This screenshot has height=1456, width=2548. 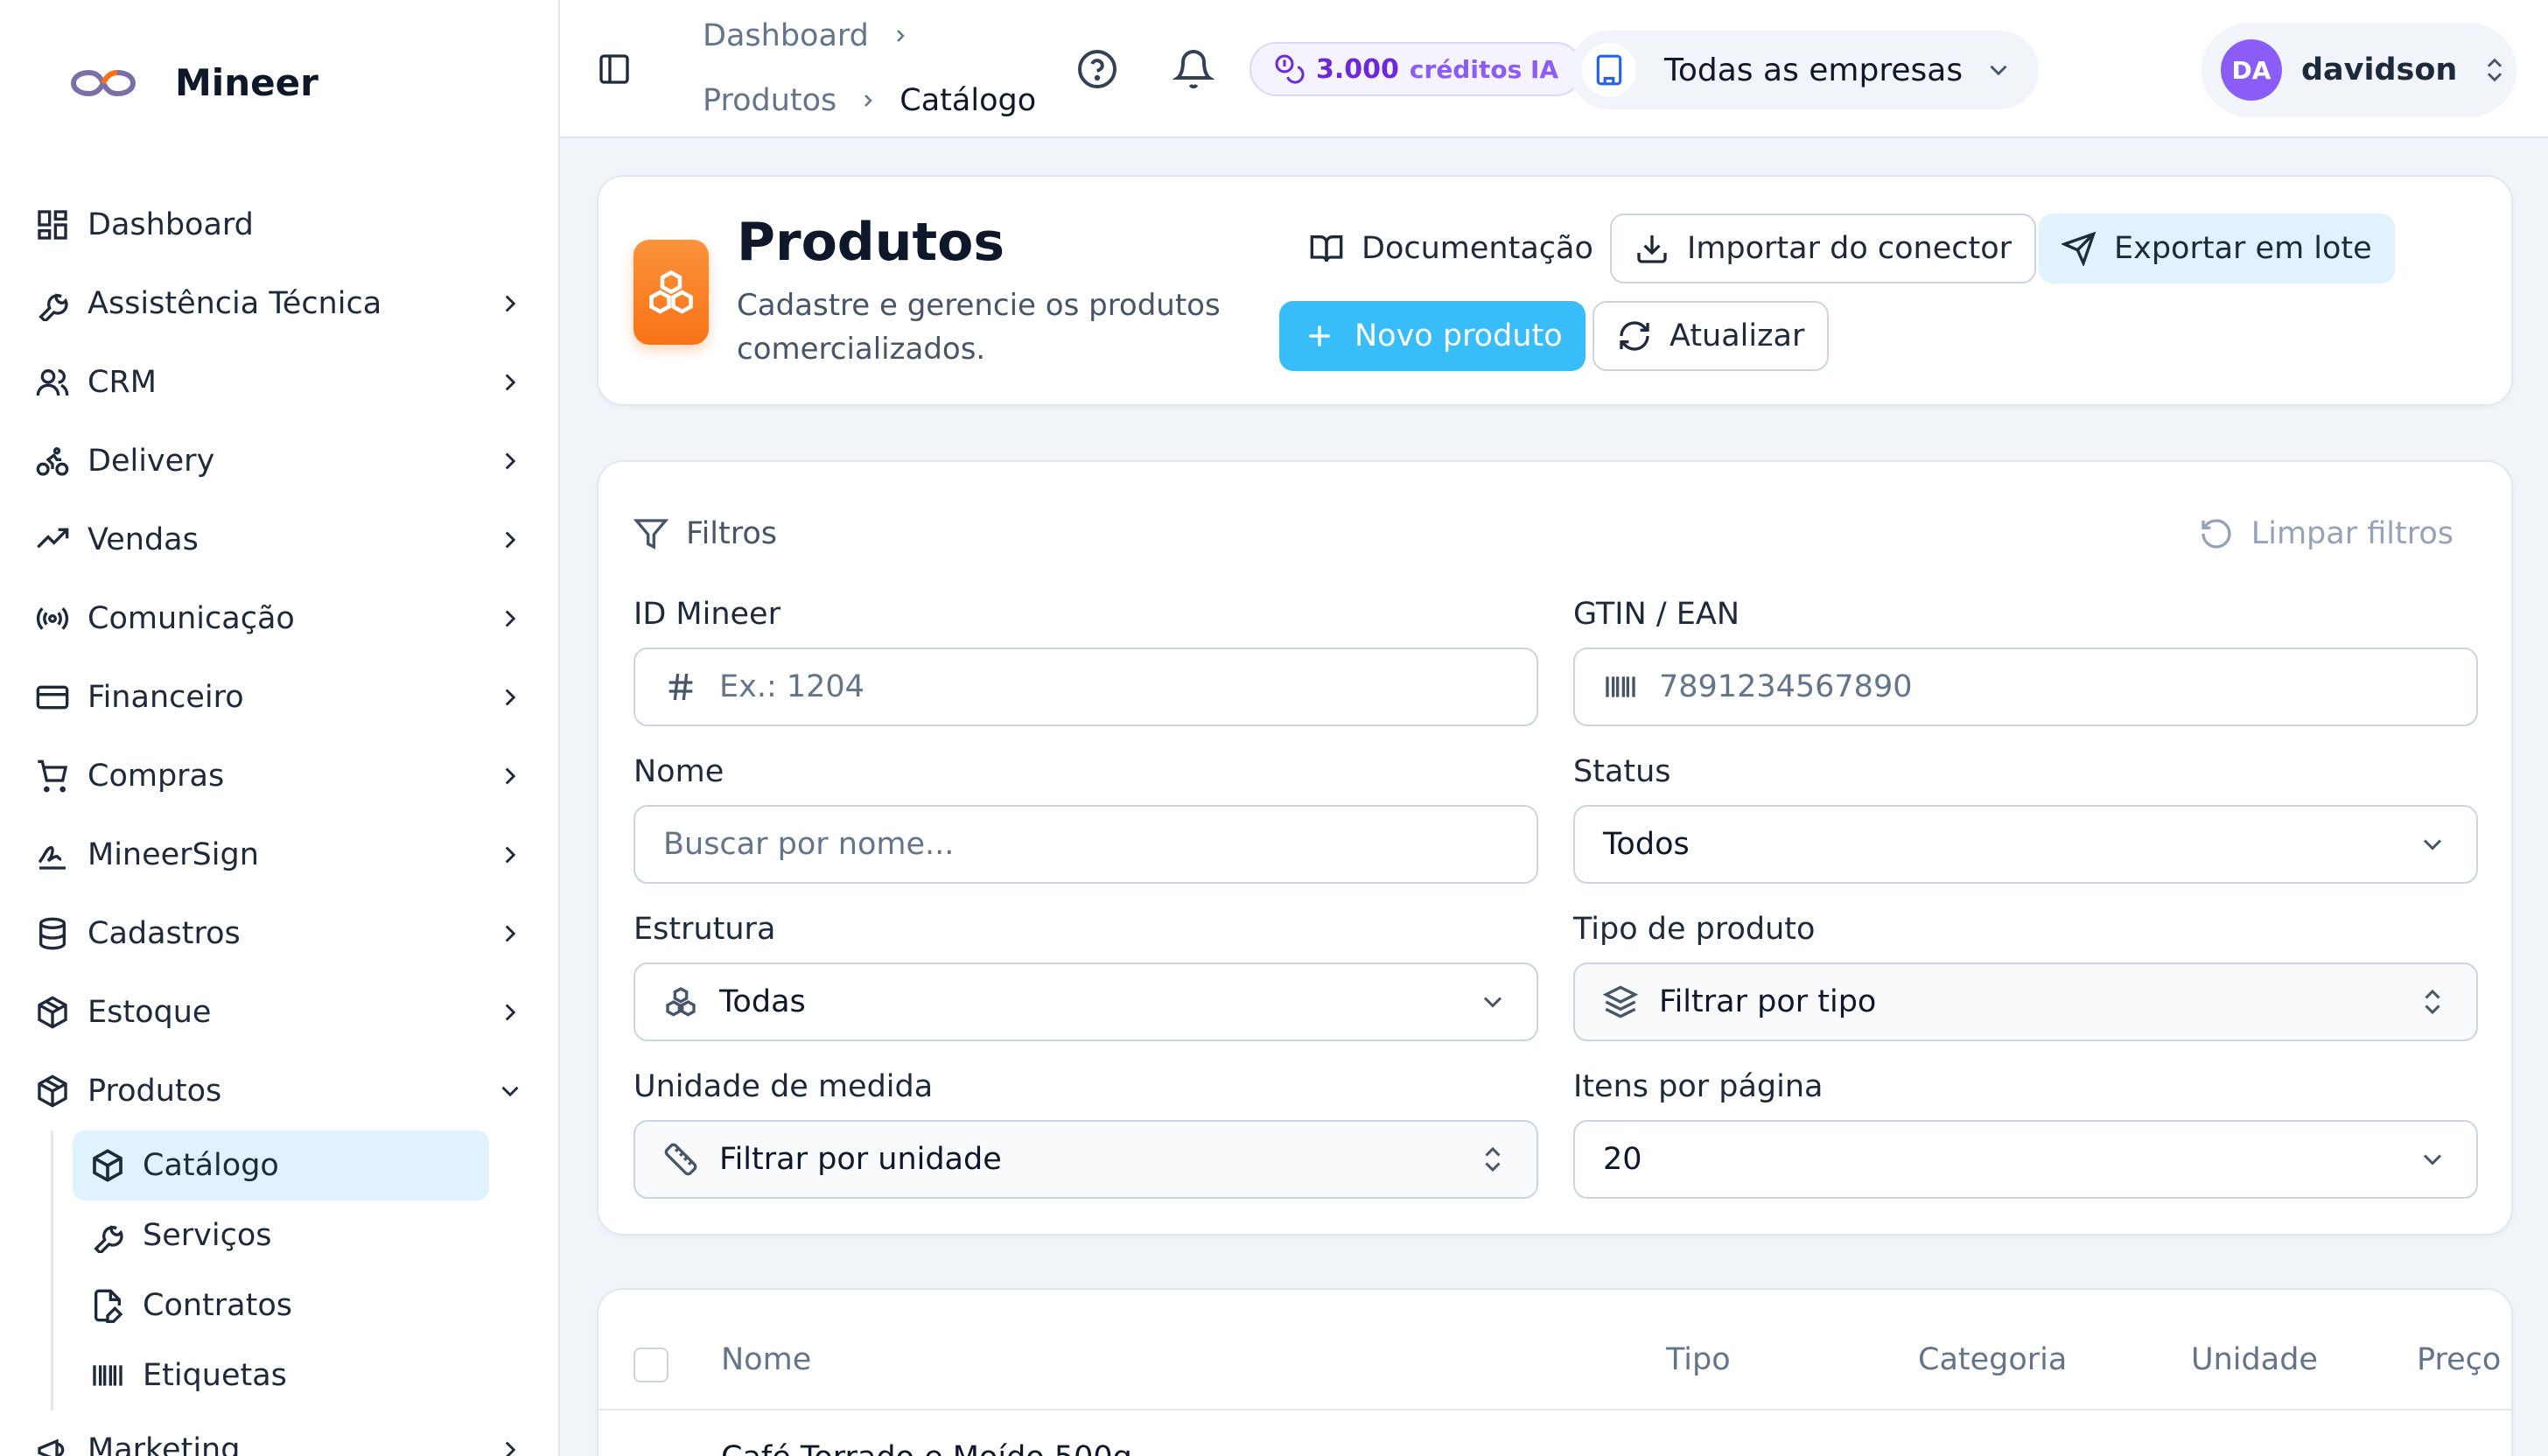 I want to click on sidebar-item-delivery: Delivery, so click(x=279, y=461).